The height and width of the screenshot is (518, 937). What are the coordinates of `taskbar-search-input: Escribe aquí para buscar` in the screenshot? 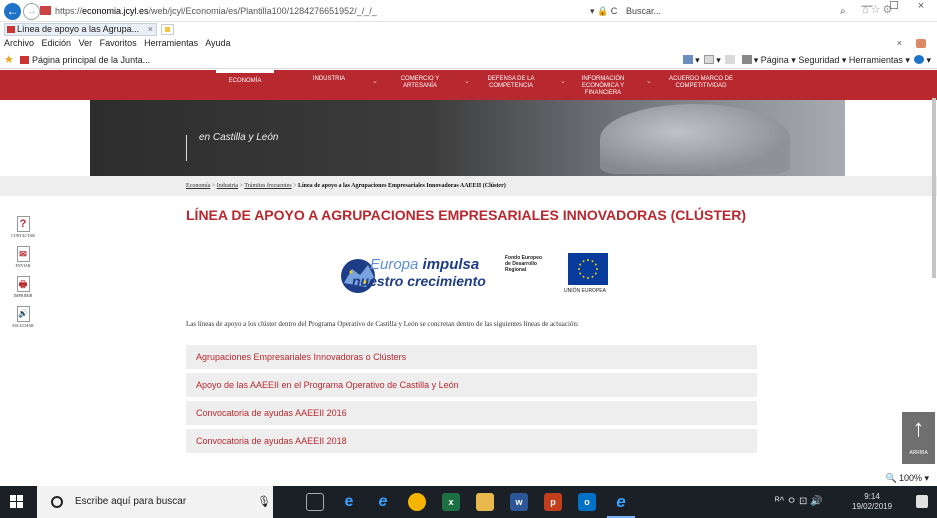 It's located at (155, 502).